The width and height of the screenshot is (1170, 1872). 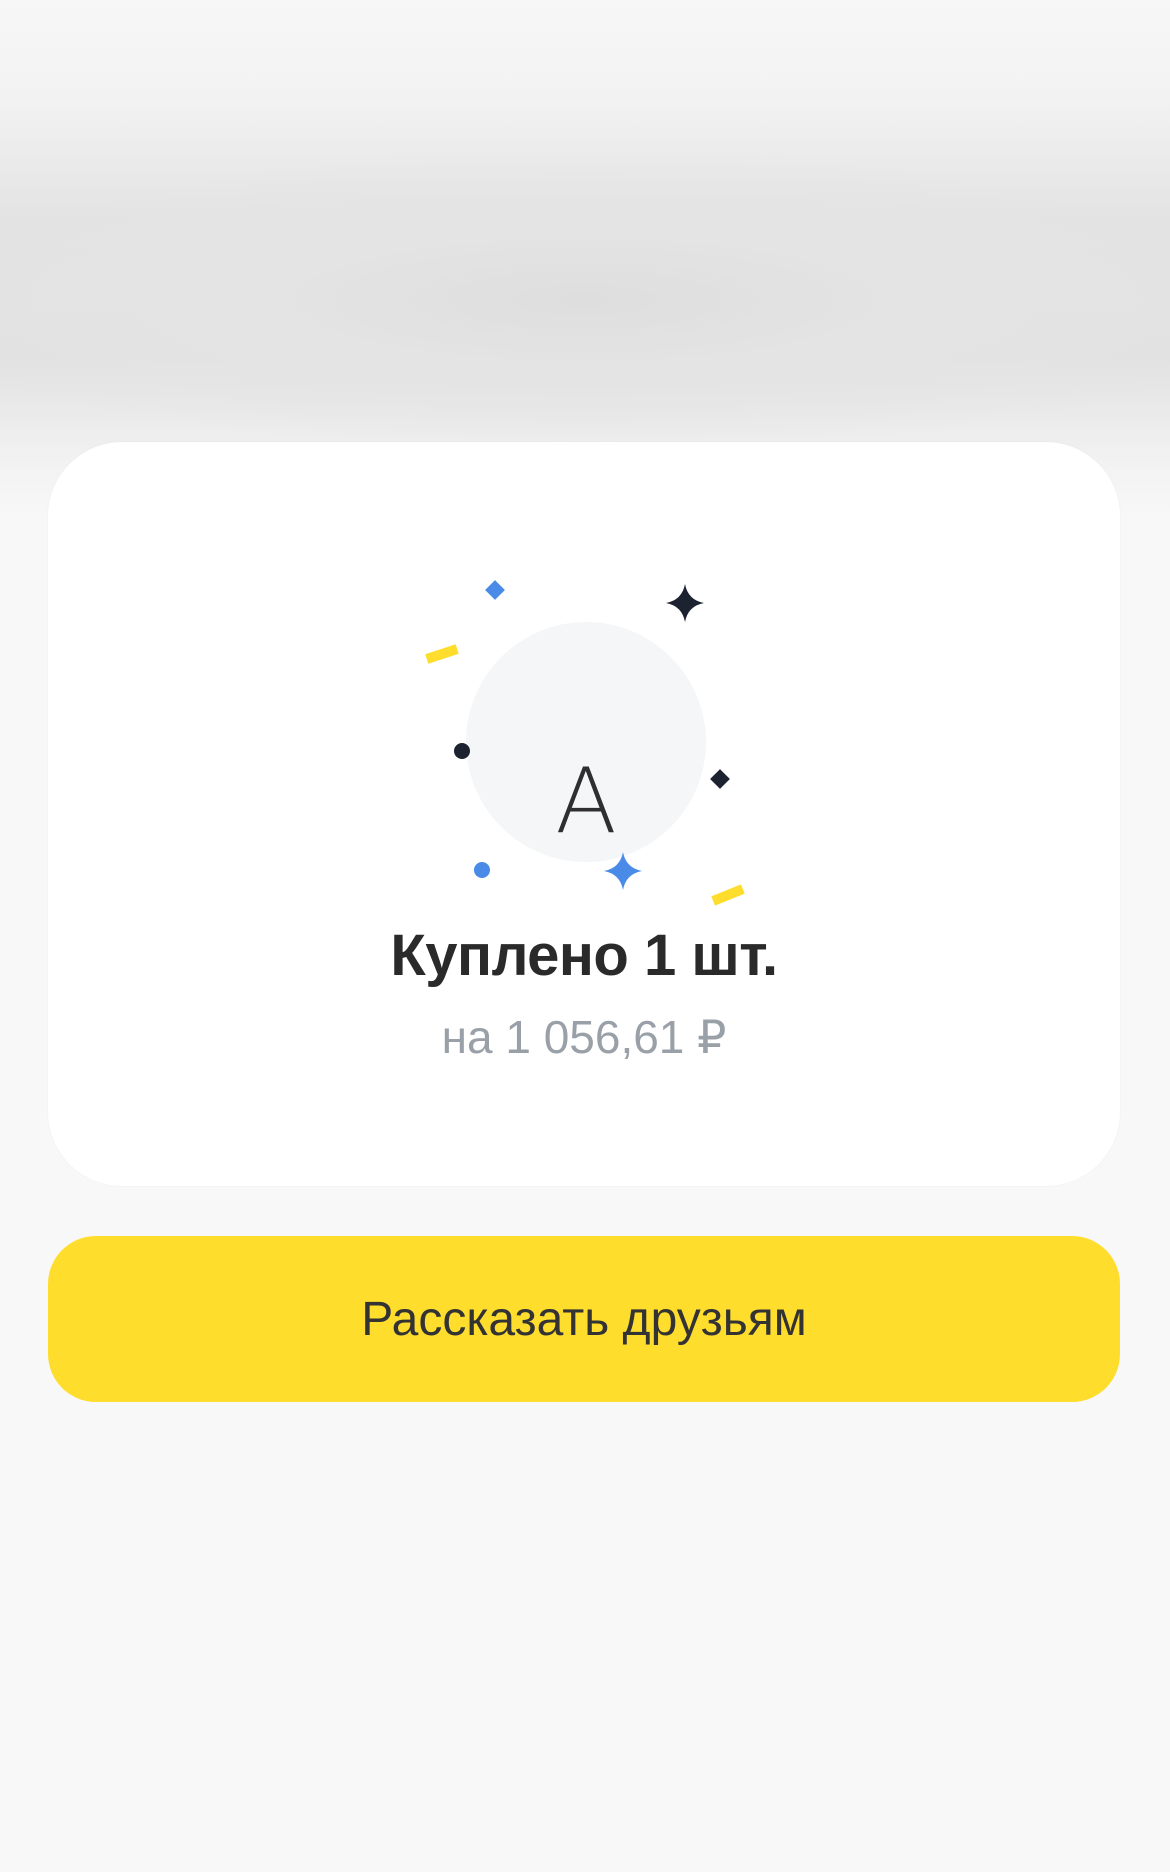 I want to click on share-with-friends-button: Рассказать друзьям, so click(x=584, y=1319).